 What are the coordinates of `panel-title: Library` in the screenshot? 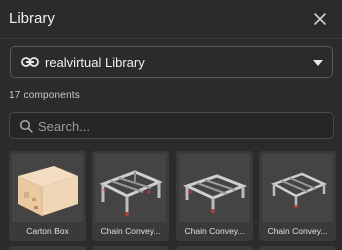 It's located at (32, 18).